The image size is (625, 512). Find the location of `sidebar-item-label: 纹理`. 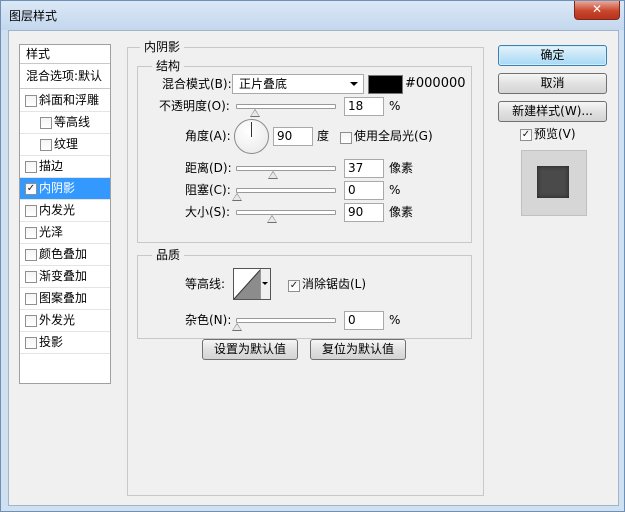

sidebar-item-label: 纹理 is located at coordinates (66, 144).